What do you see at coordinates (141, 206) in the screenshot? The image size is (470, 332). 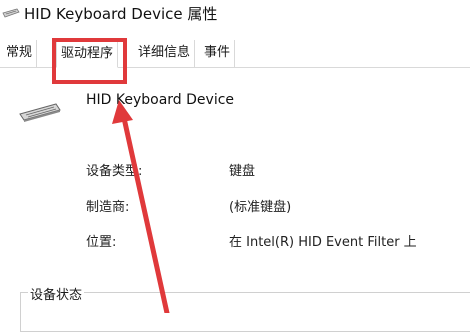 I see `annotation-arrow` at bounding box center [141, 206].